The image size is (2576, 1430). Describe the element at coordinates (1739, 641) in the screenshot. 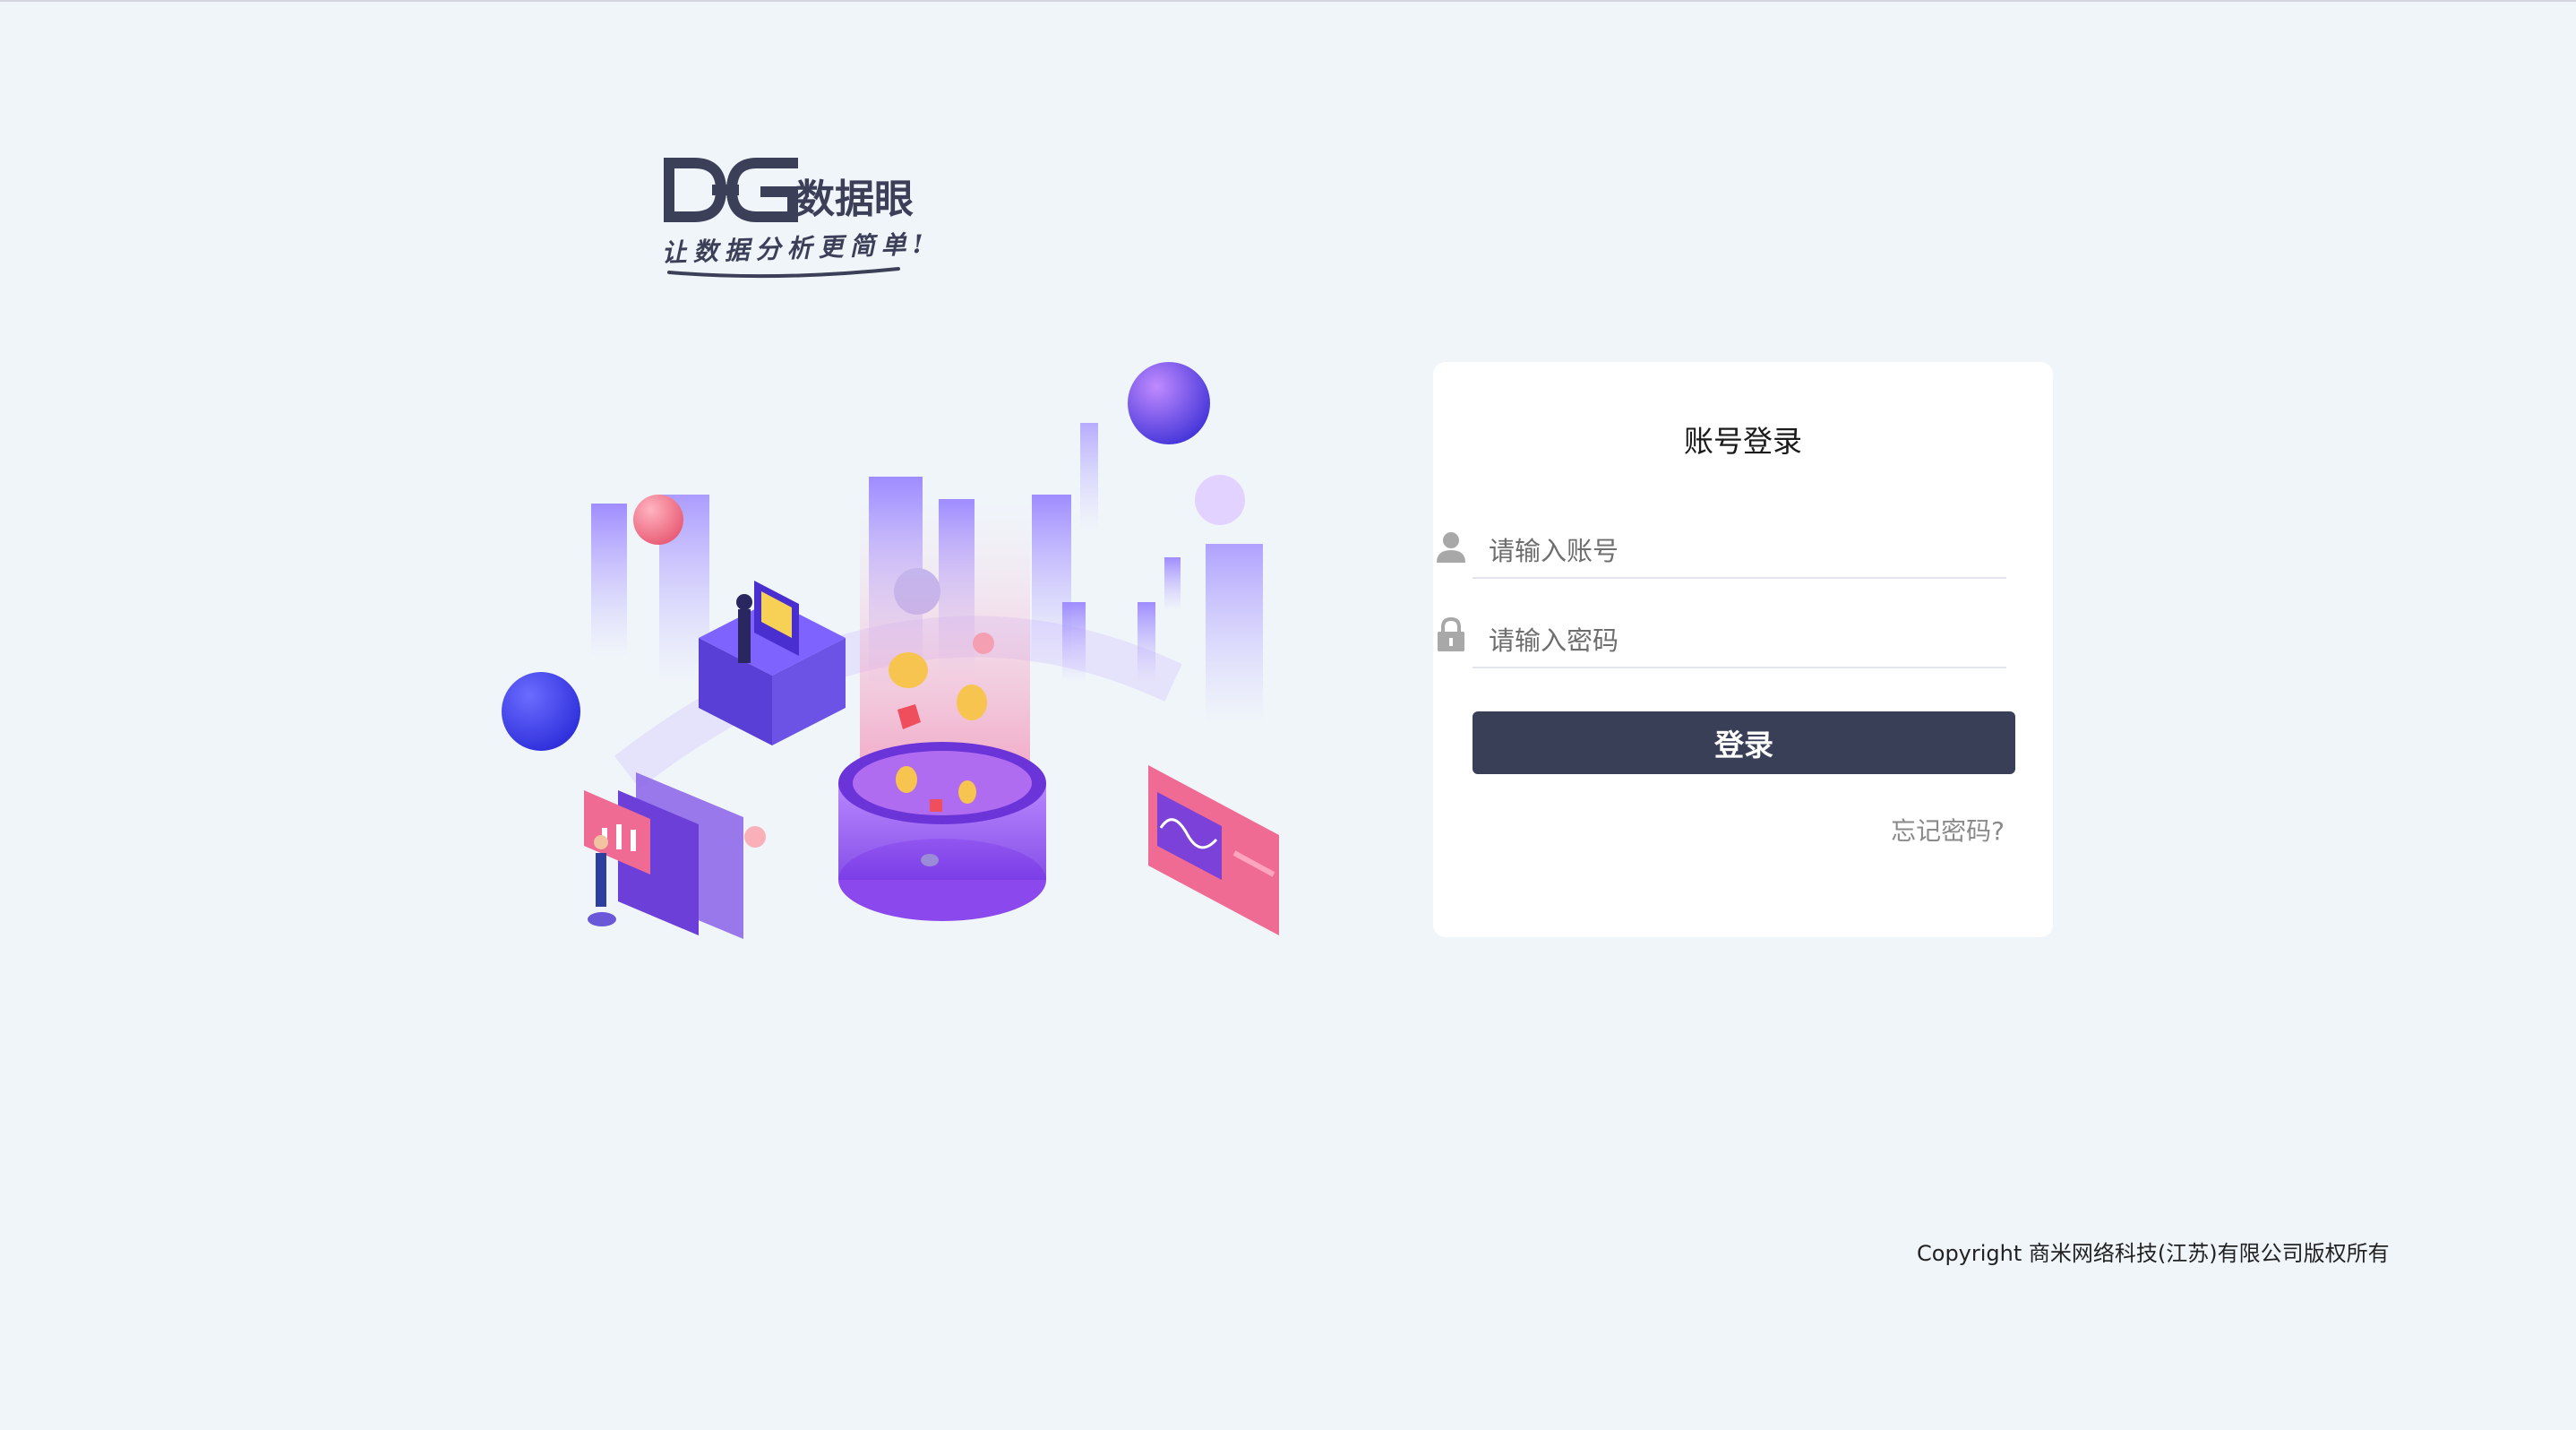

I see `password-input` at that location.